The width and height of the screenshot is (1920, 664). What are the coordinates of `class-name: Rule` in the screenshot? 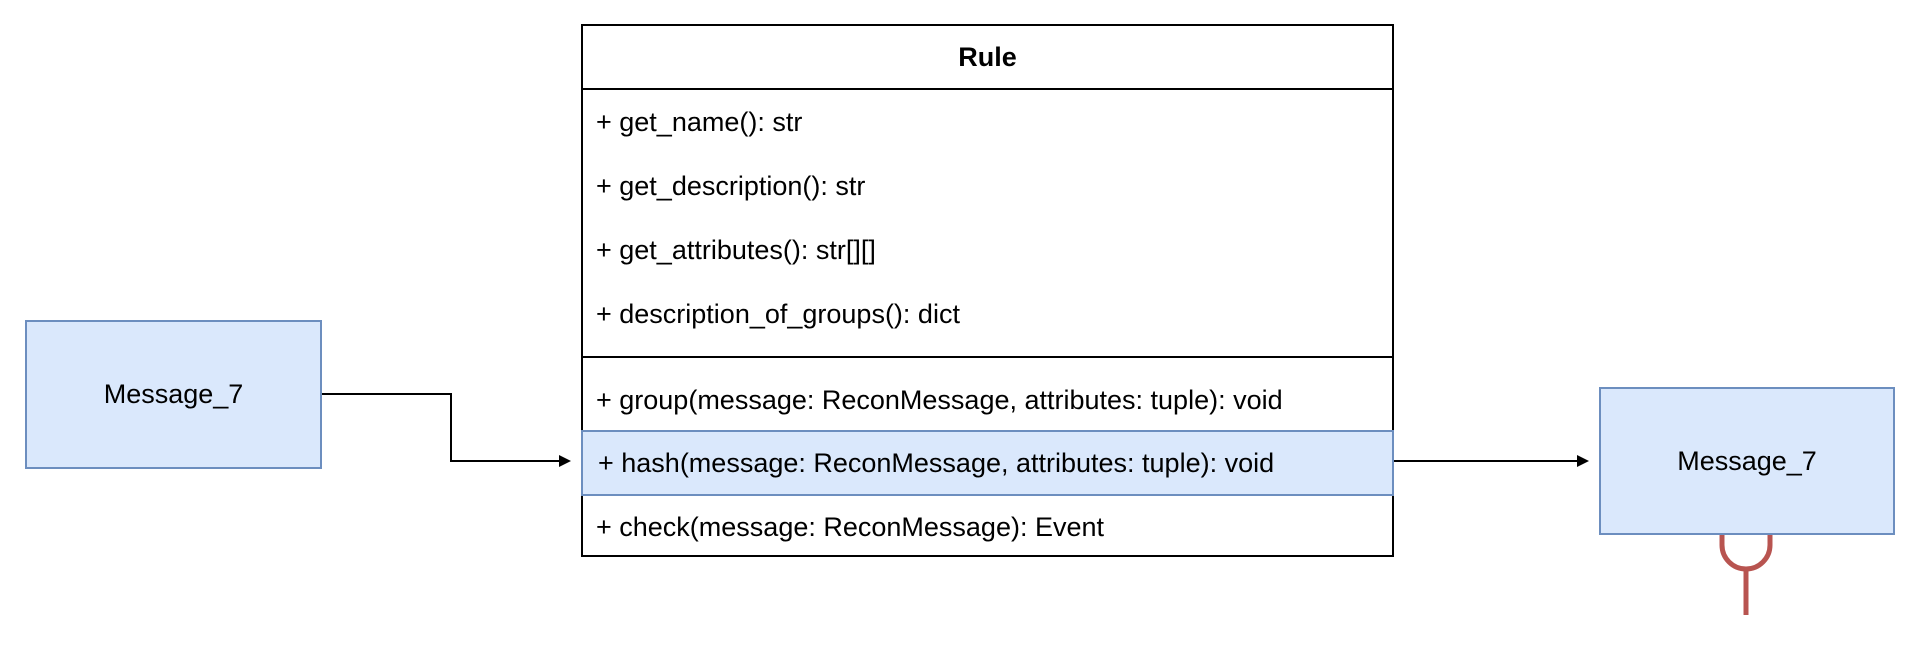 It's located at (987, 58).